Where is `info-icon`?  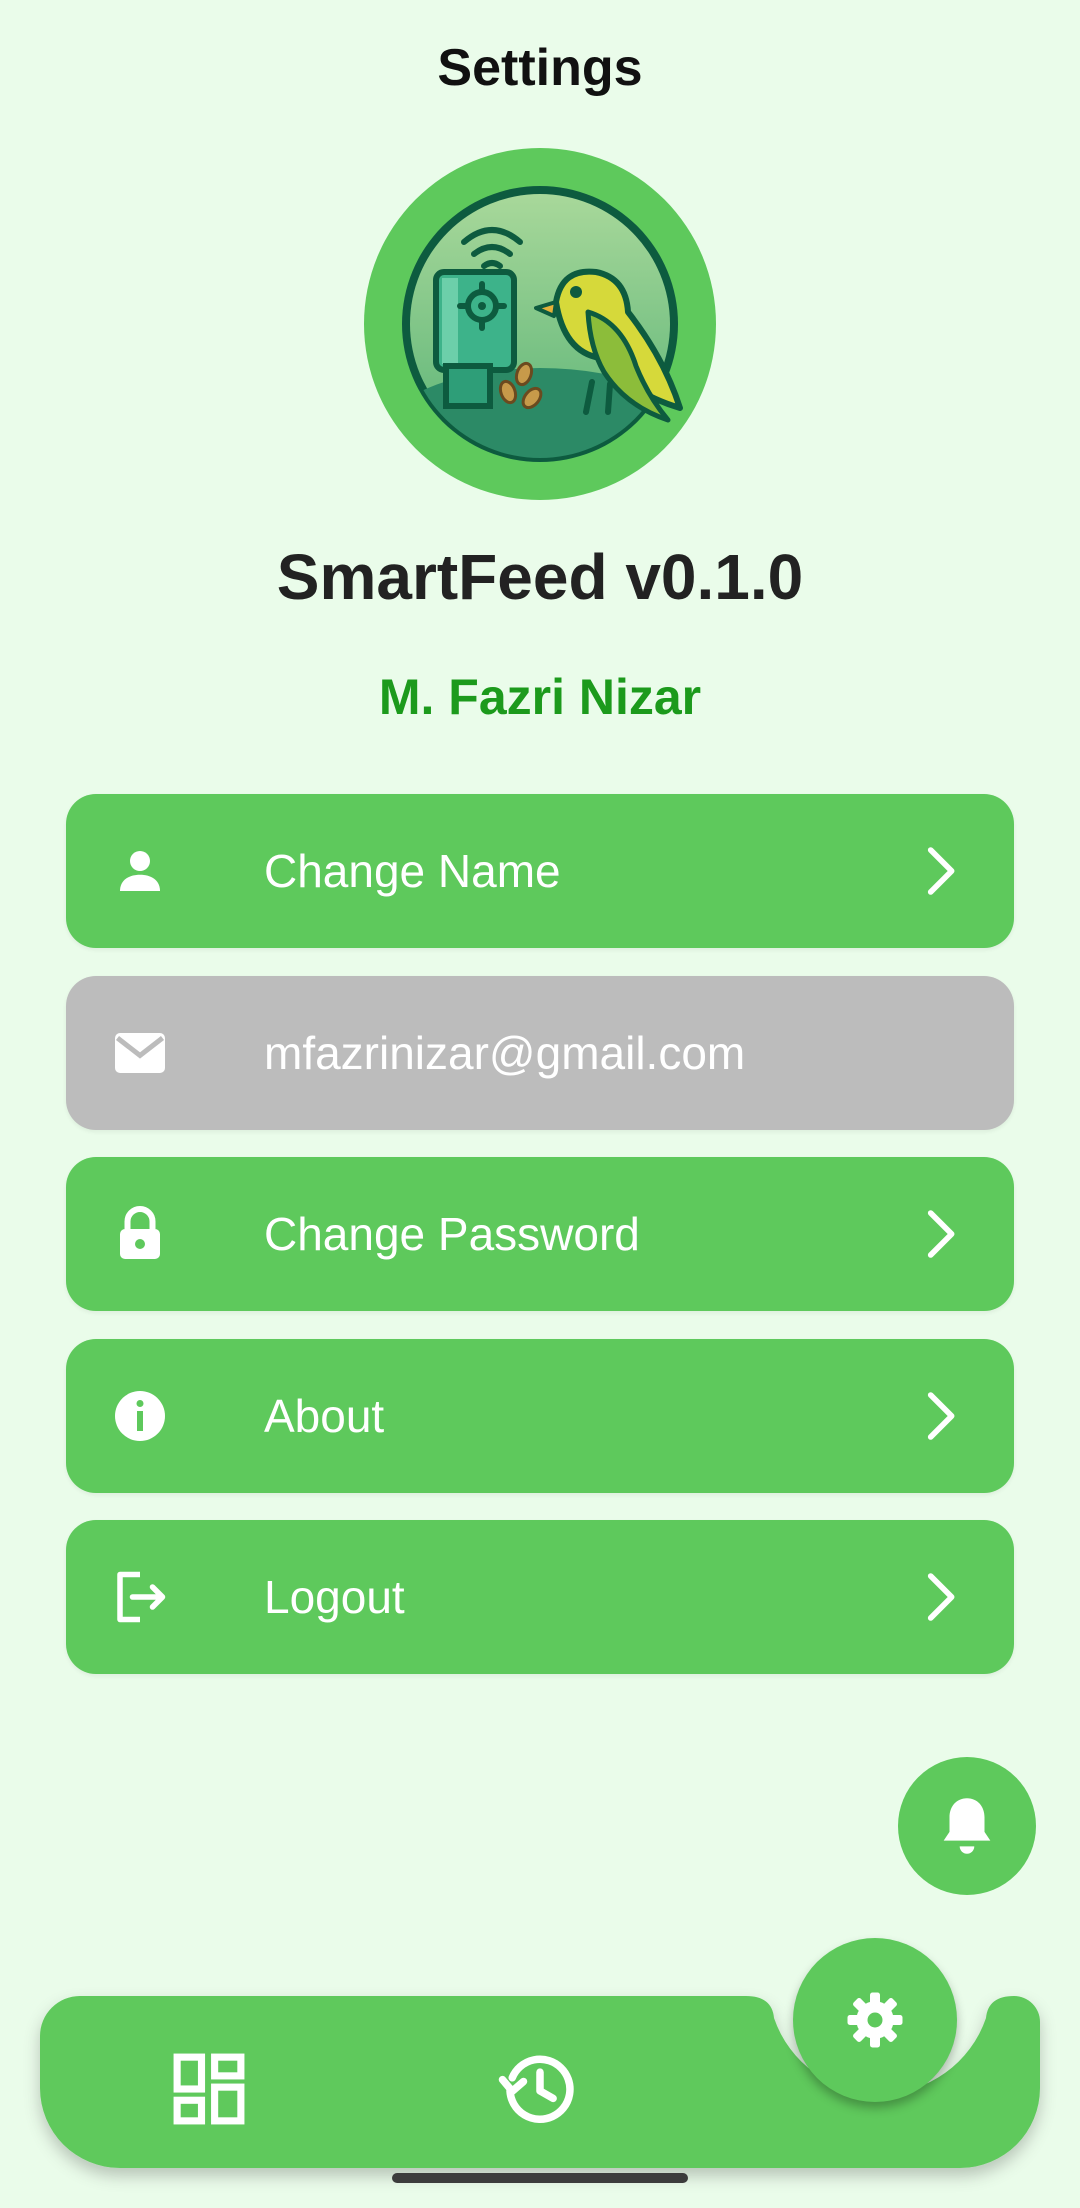 info-icon is located at coordinates (140, 1416).